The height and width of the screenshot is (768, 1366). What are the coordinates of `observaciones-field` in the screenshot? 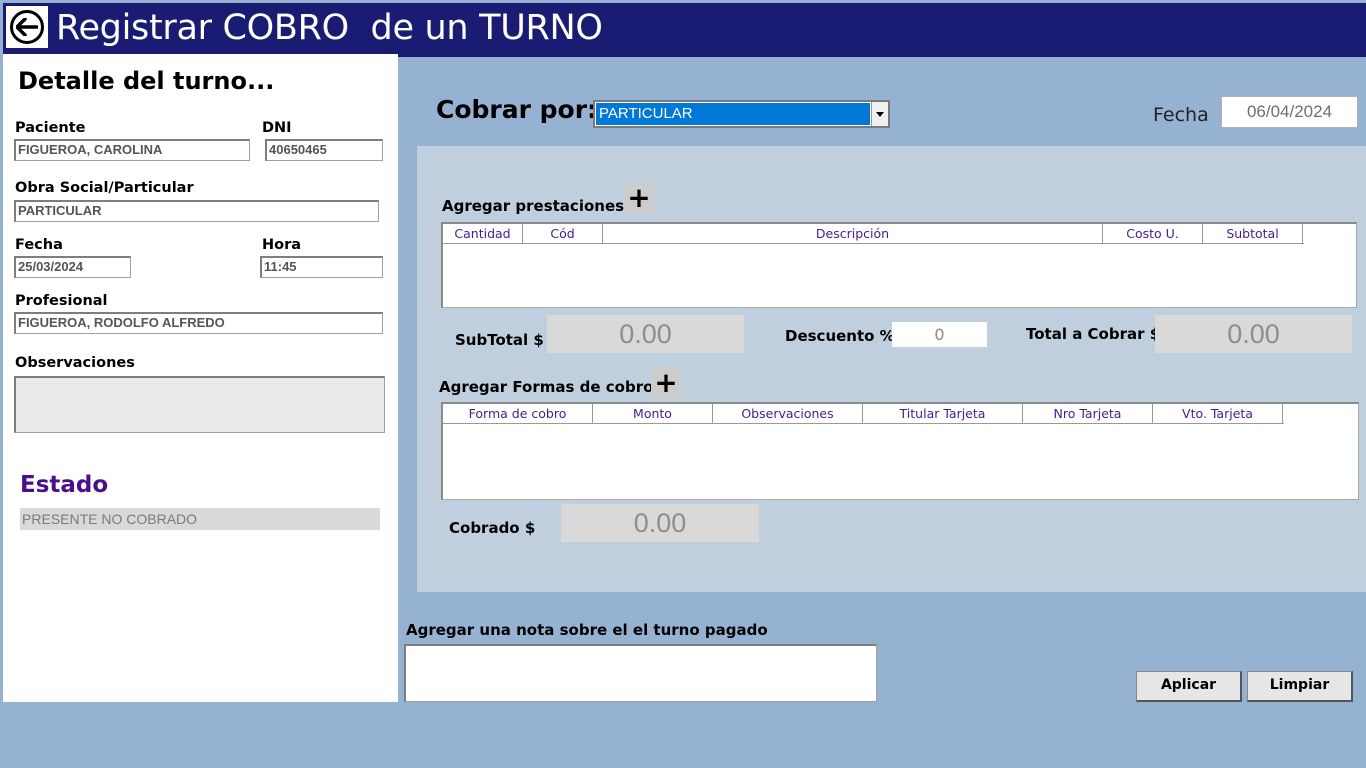 It's located at (199, 404).